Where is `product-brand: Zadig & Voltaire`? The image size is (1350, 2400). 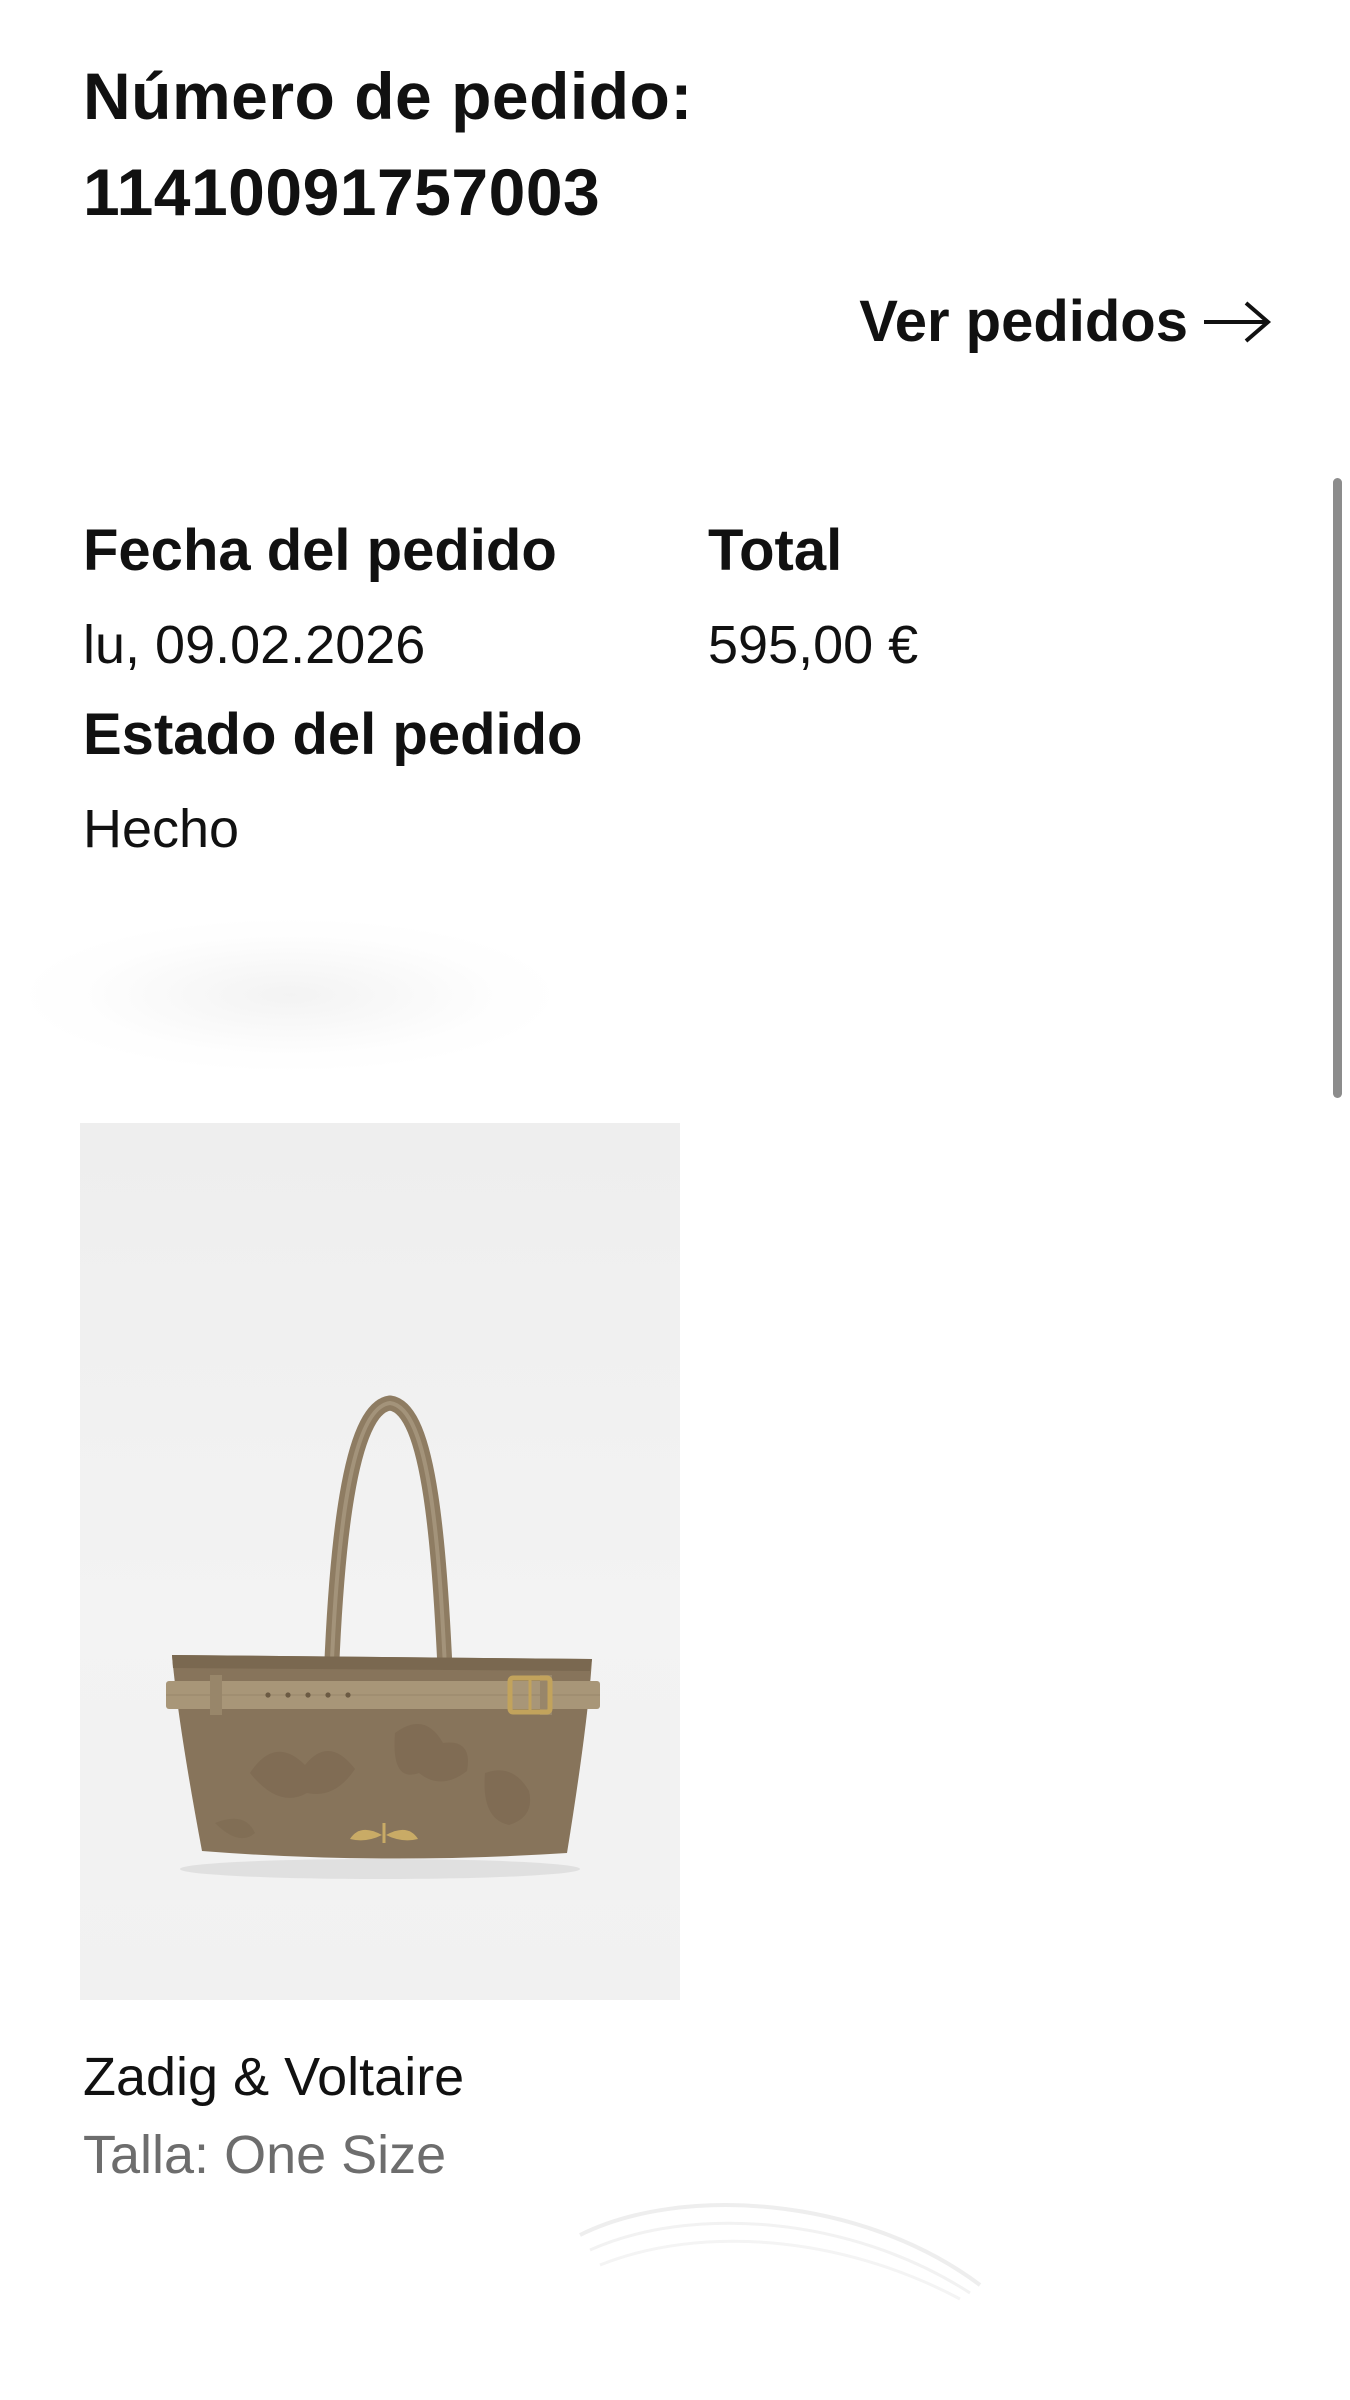 product-brand: Zadig & Voltaire is located at coordinates (273, 2077).